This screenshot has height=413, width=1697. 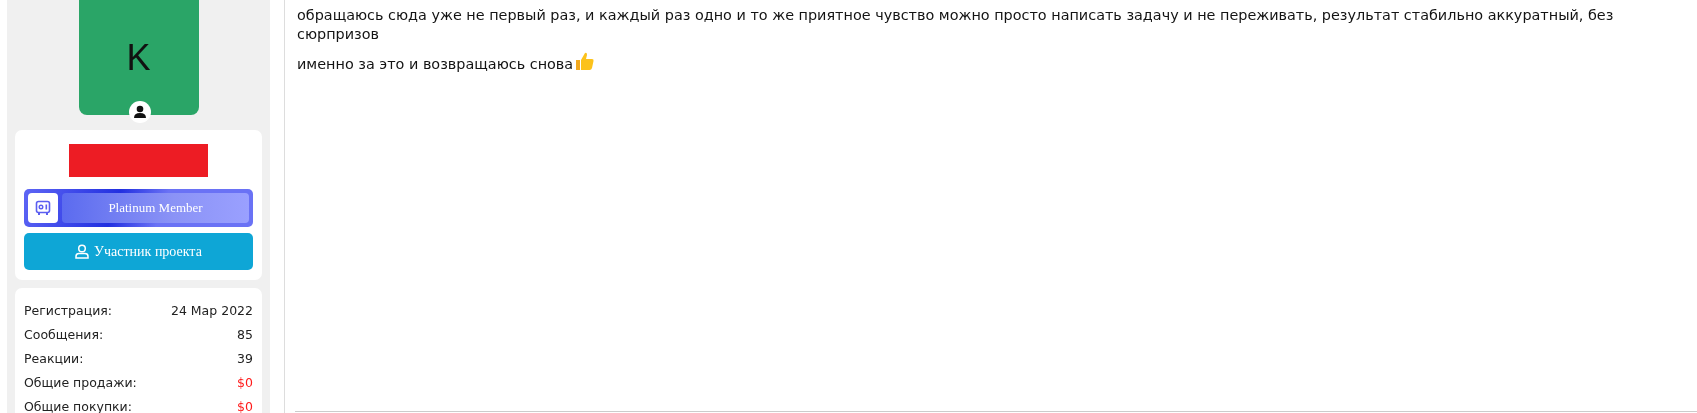 I want to click on stat-value: 85, so click(x=245, y=334).